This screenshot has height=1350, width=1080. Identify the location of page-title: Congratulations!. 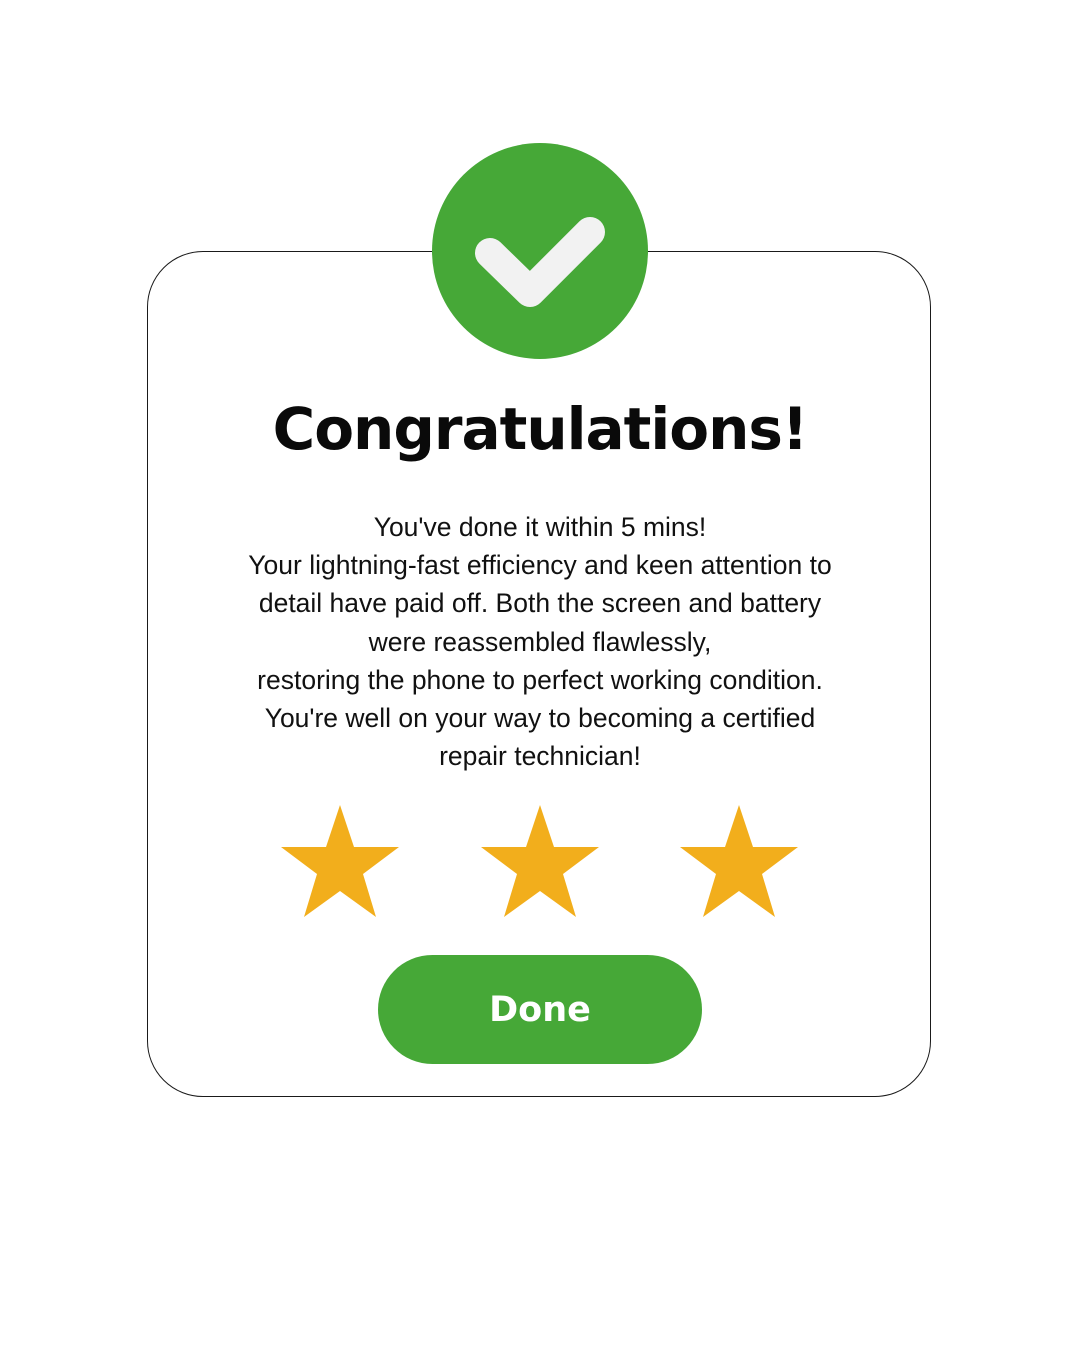
(540, 429).